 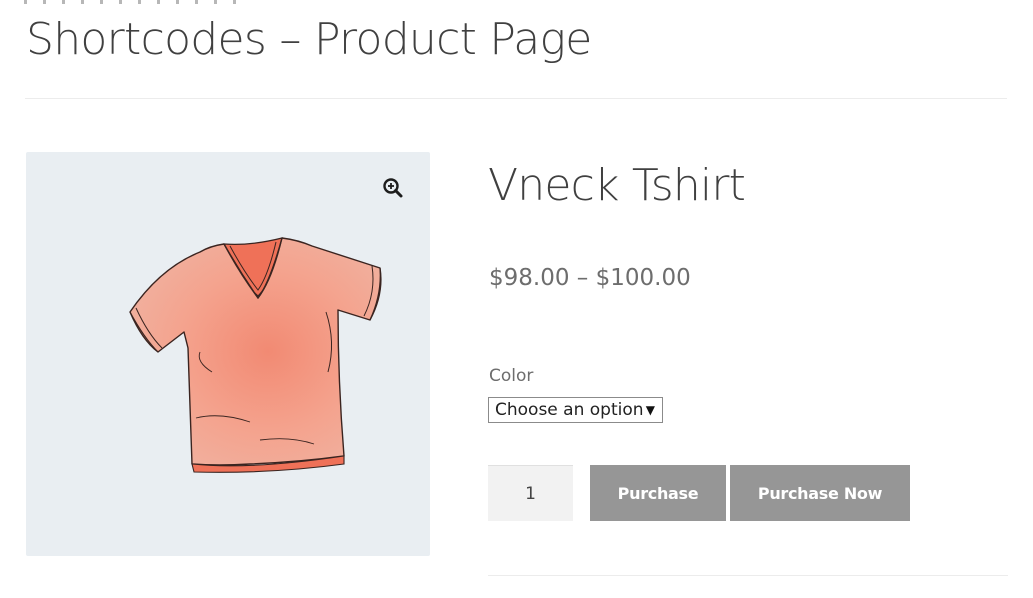 I want to click on purchase-now-button: Purchase Now, so click(x=820, y=493).